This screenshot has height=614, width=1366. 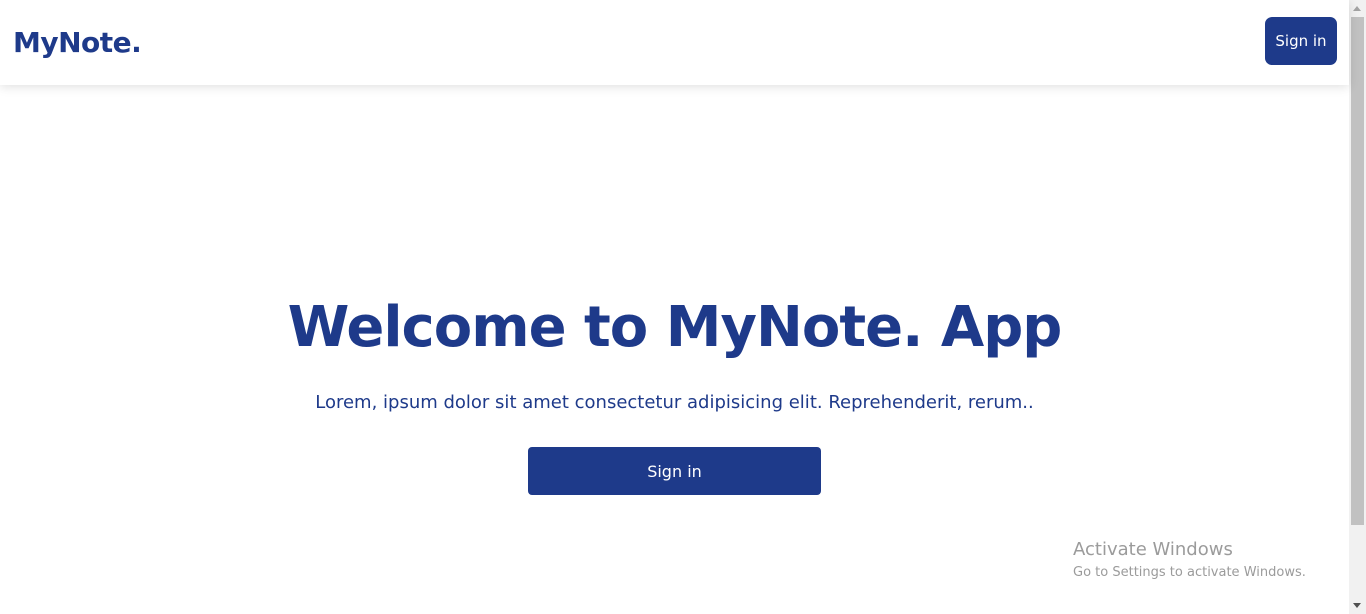 What do you see at coordinates (1189, 572) in the screenshot?
I see `watermark-subtitle: Go to Settings to activate Windows.` at bounding box center [1189, 572].